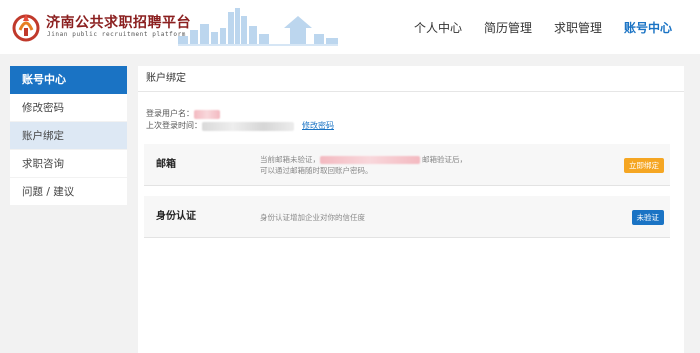 This screenshot has height=353, width=700. I want to click on city-emblem-icon, so click(26, 28).